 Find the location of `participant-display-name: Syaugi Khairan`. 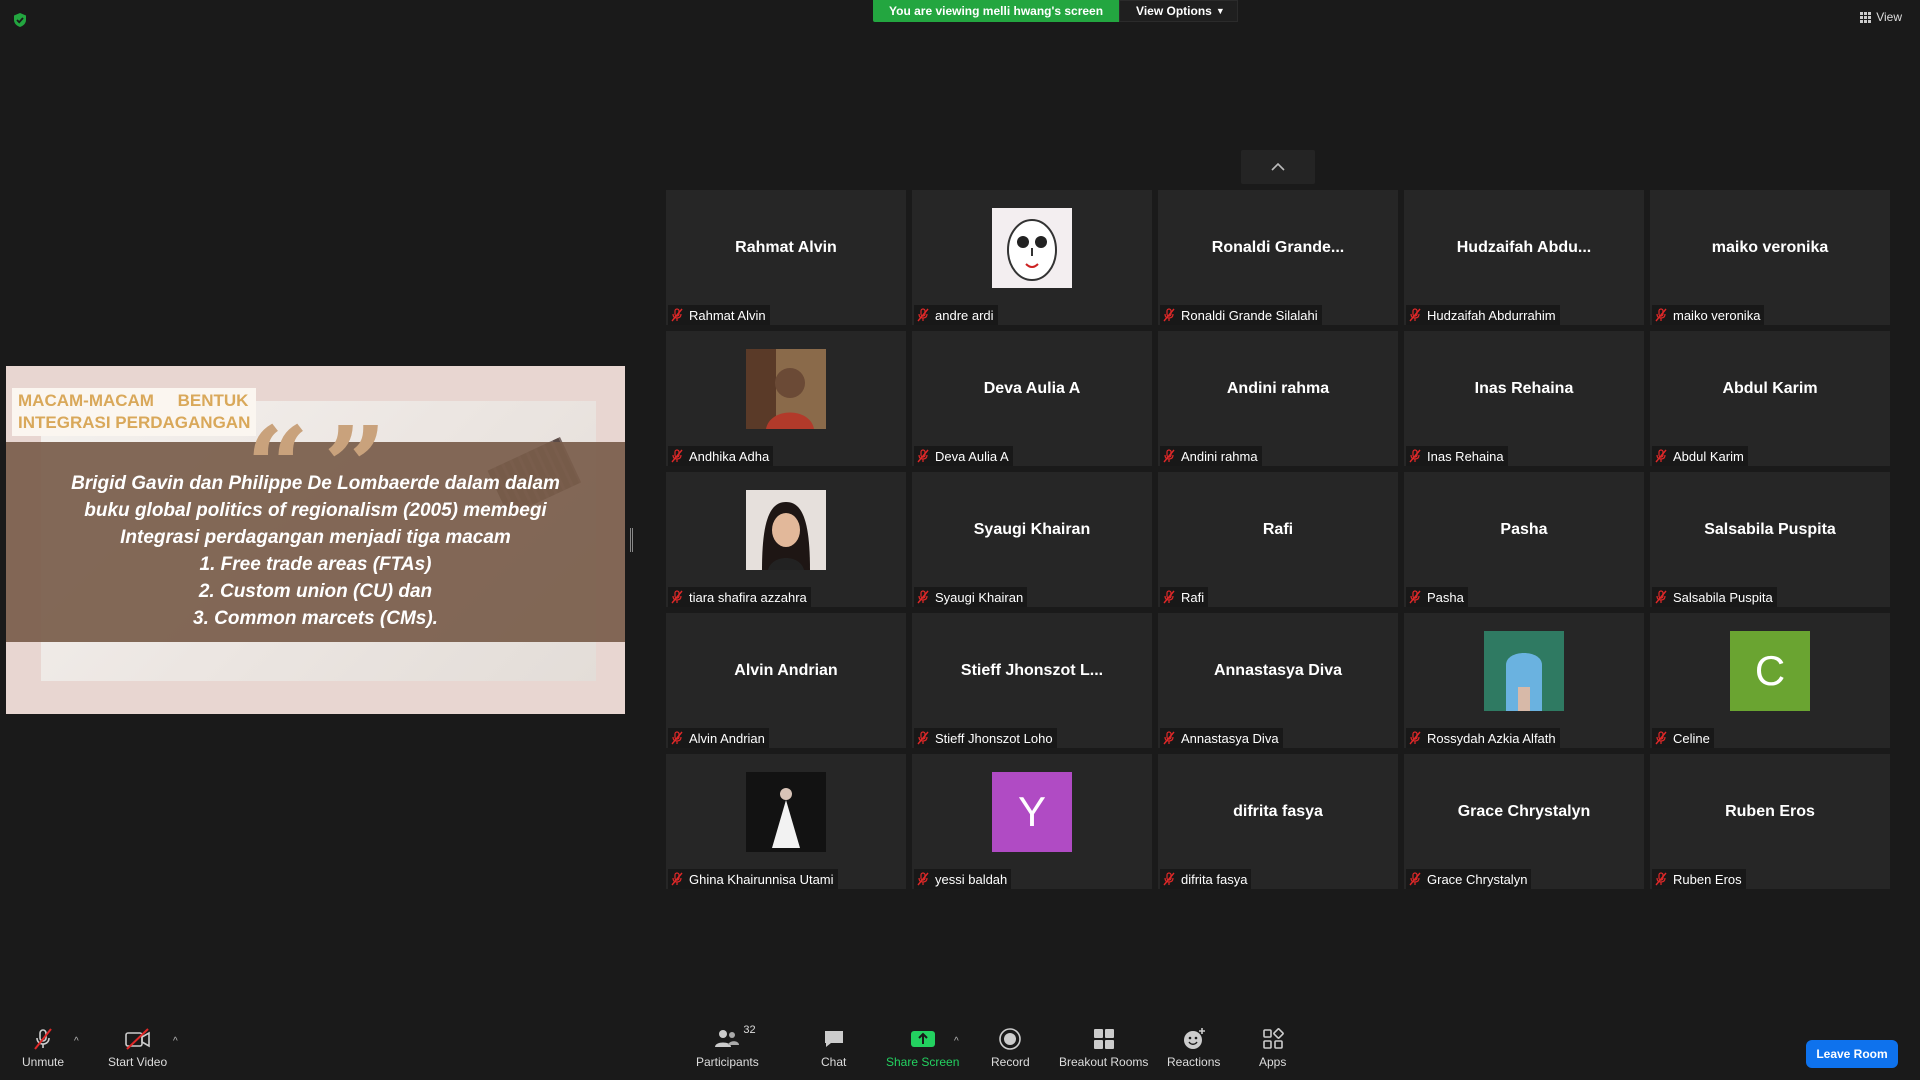

participant-display-name: Syaugi Khairan is located at coordinates (1032, 529).